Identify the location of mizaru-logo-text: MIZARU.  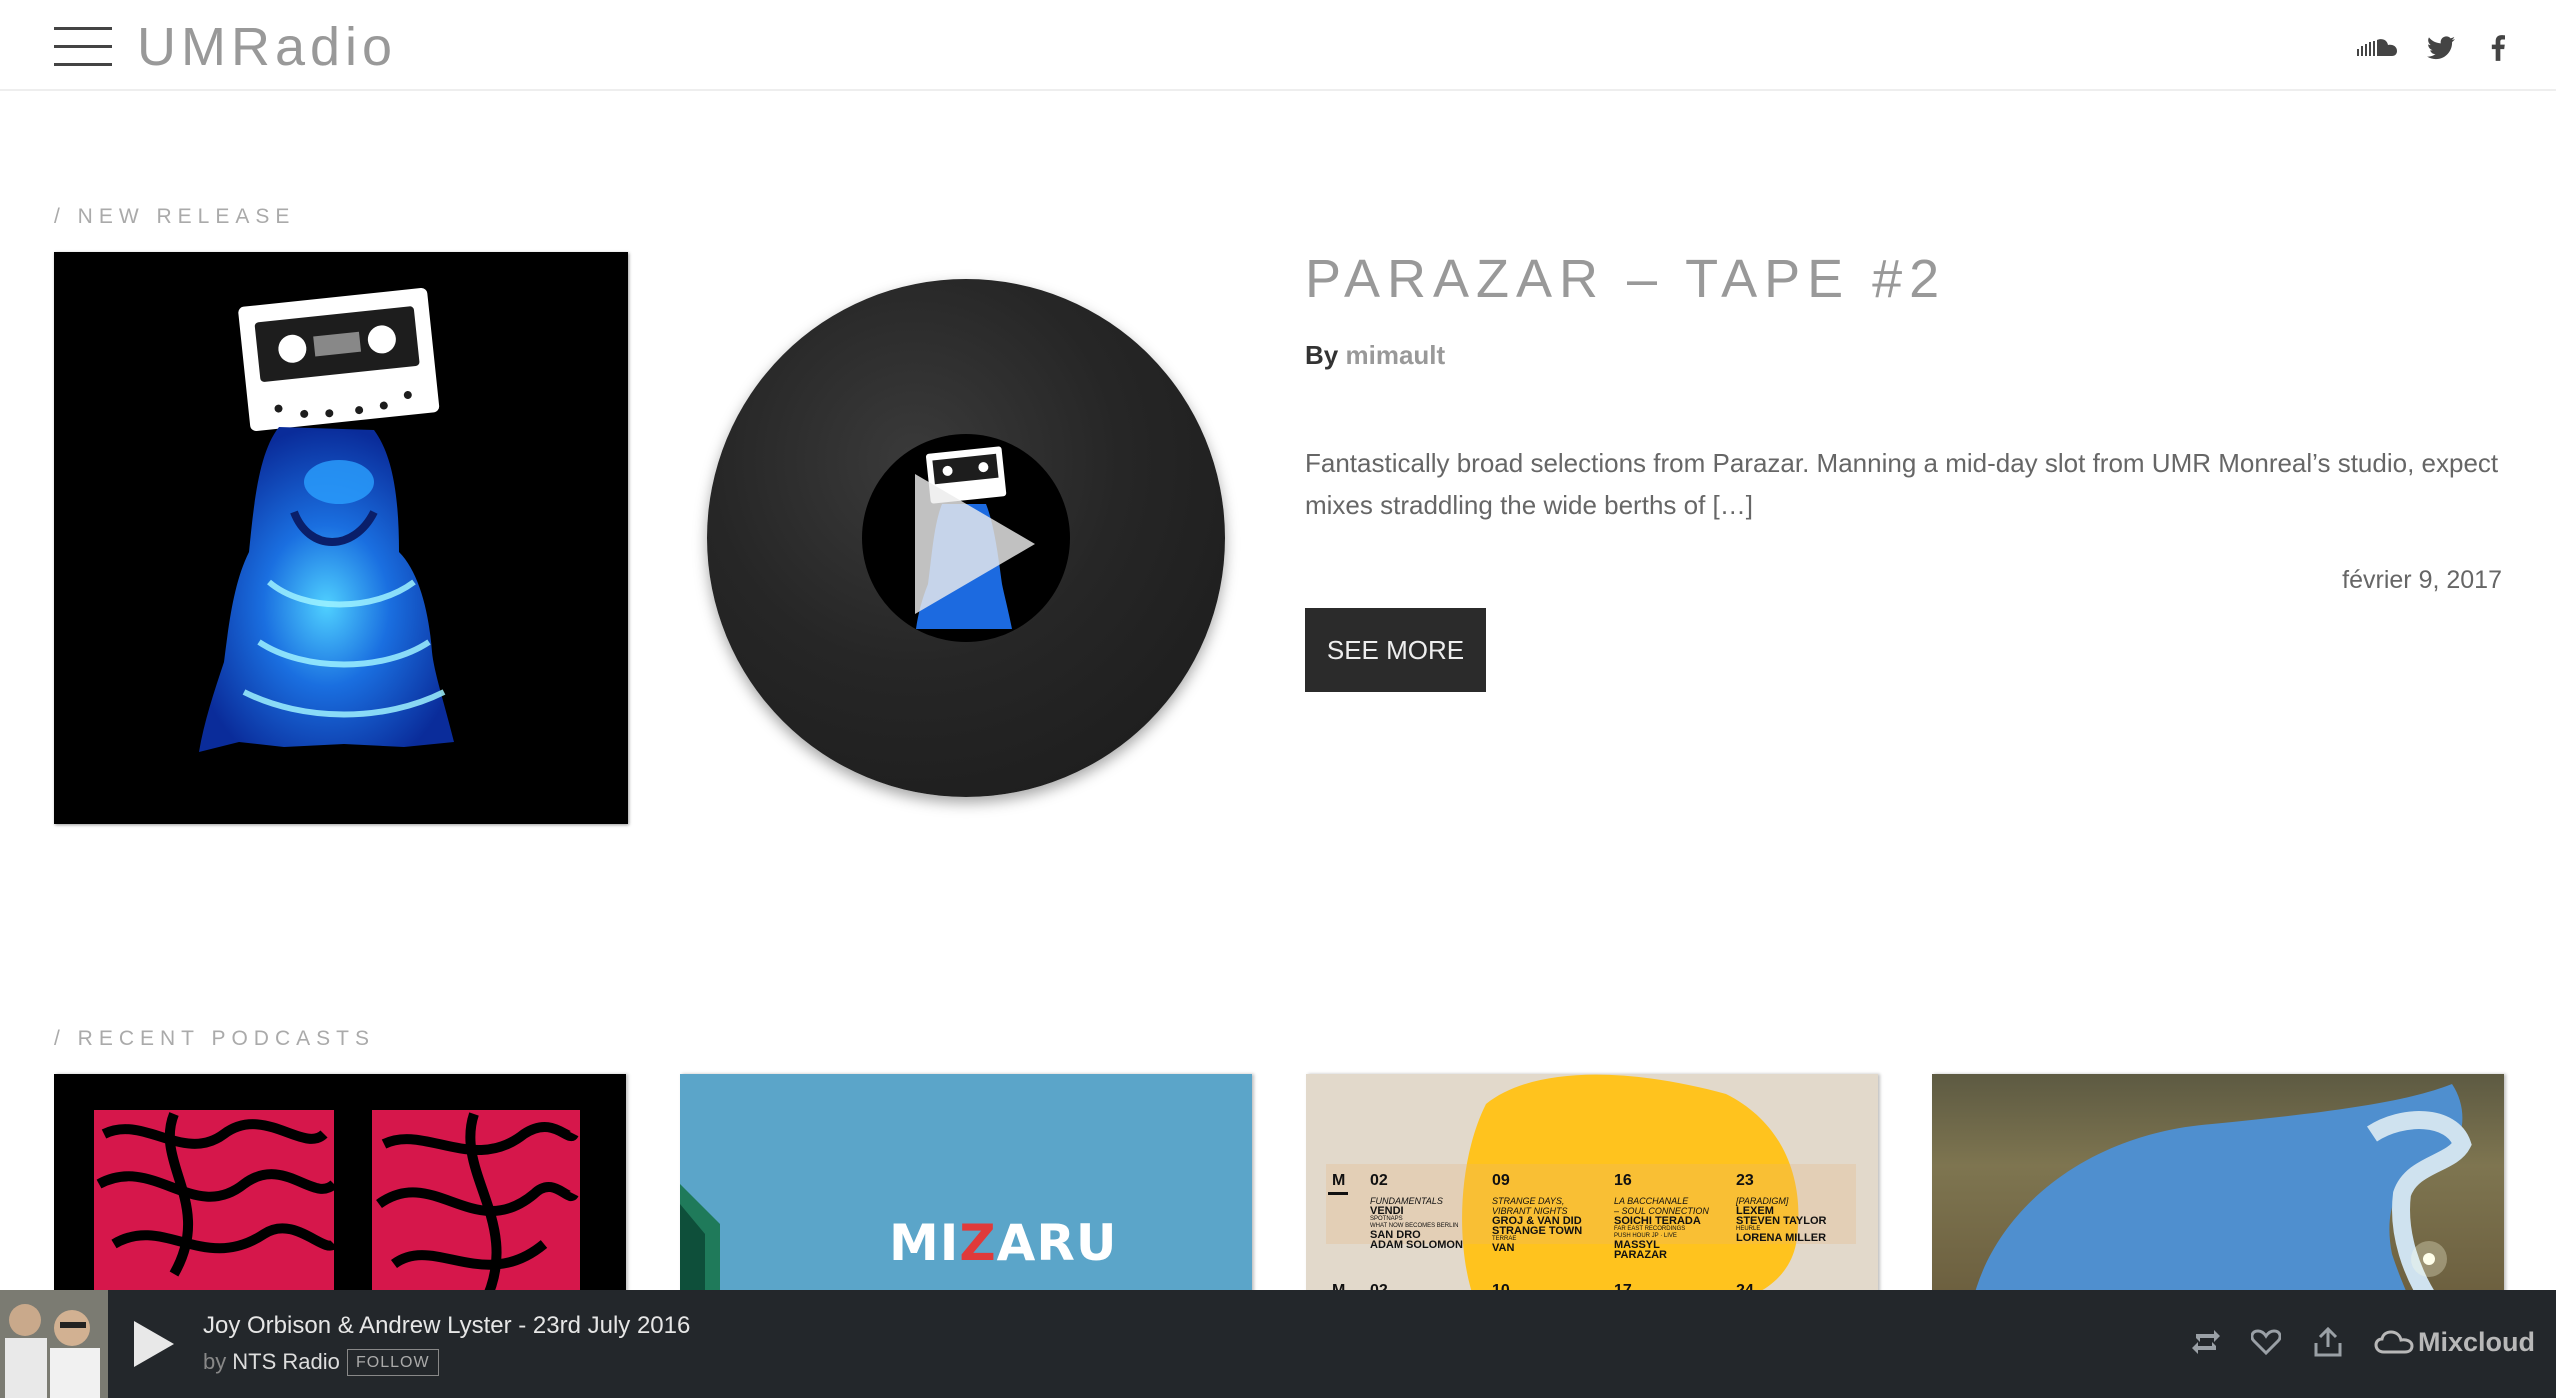
(1003, 1243).